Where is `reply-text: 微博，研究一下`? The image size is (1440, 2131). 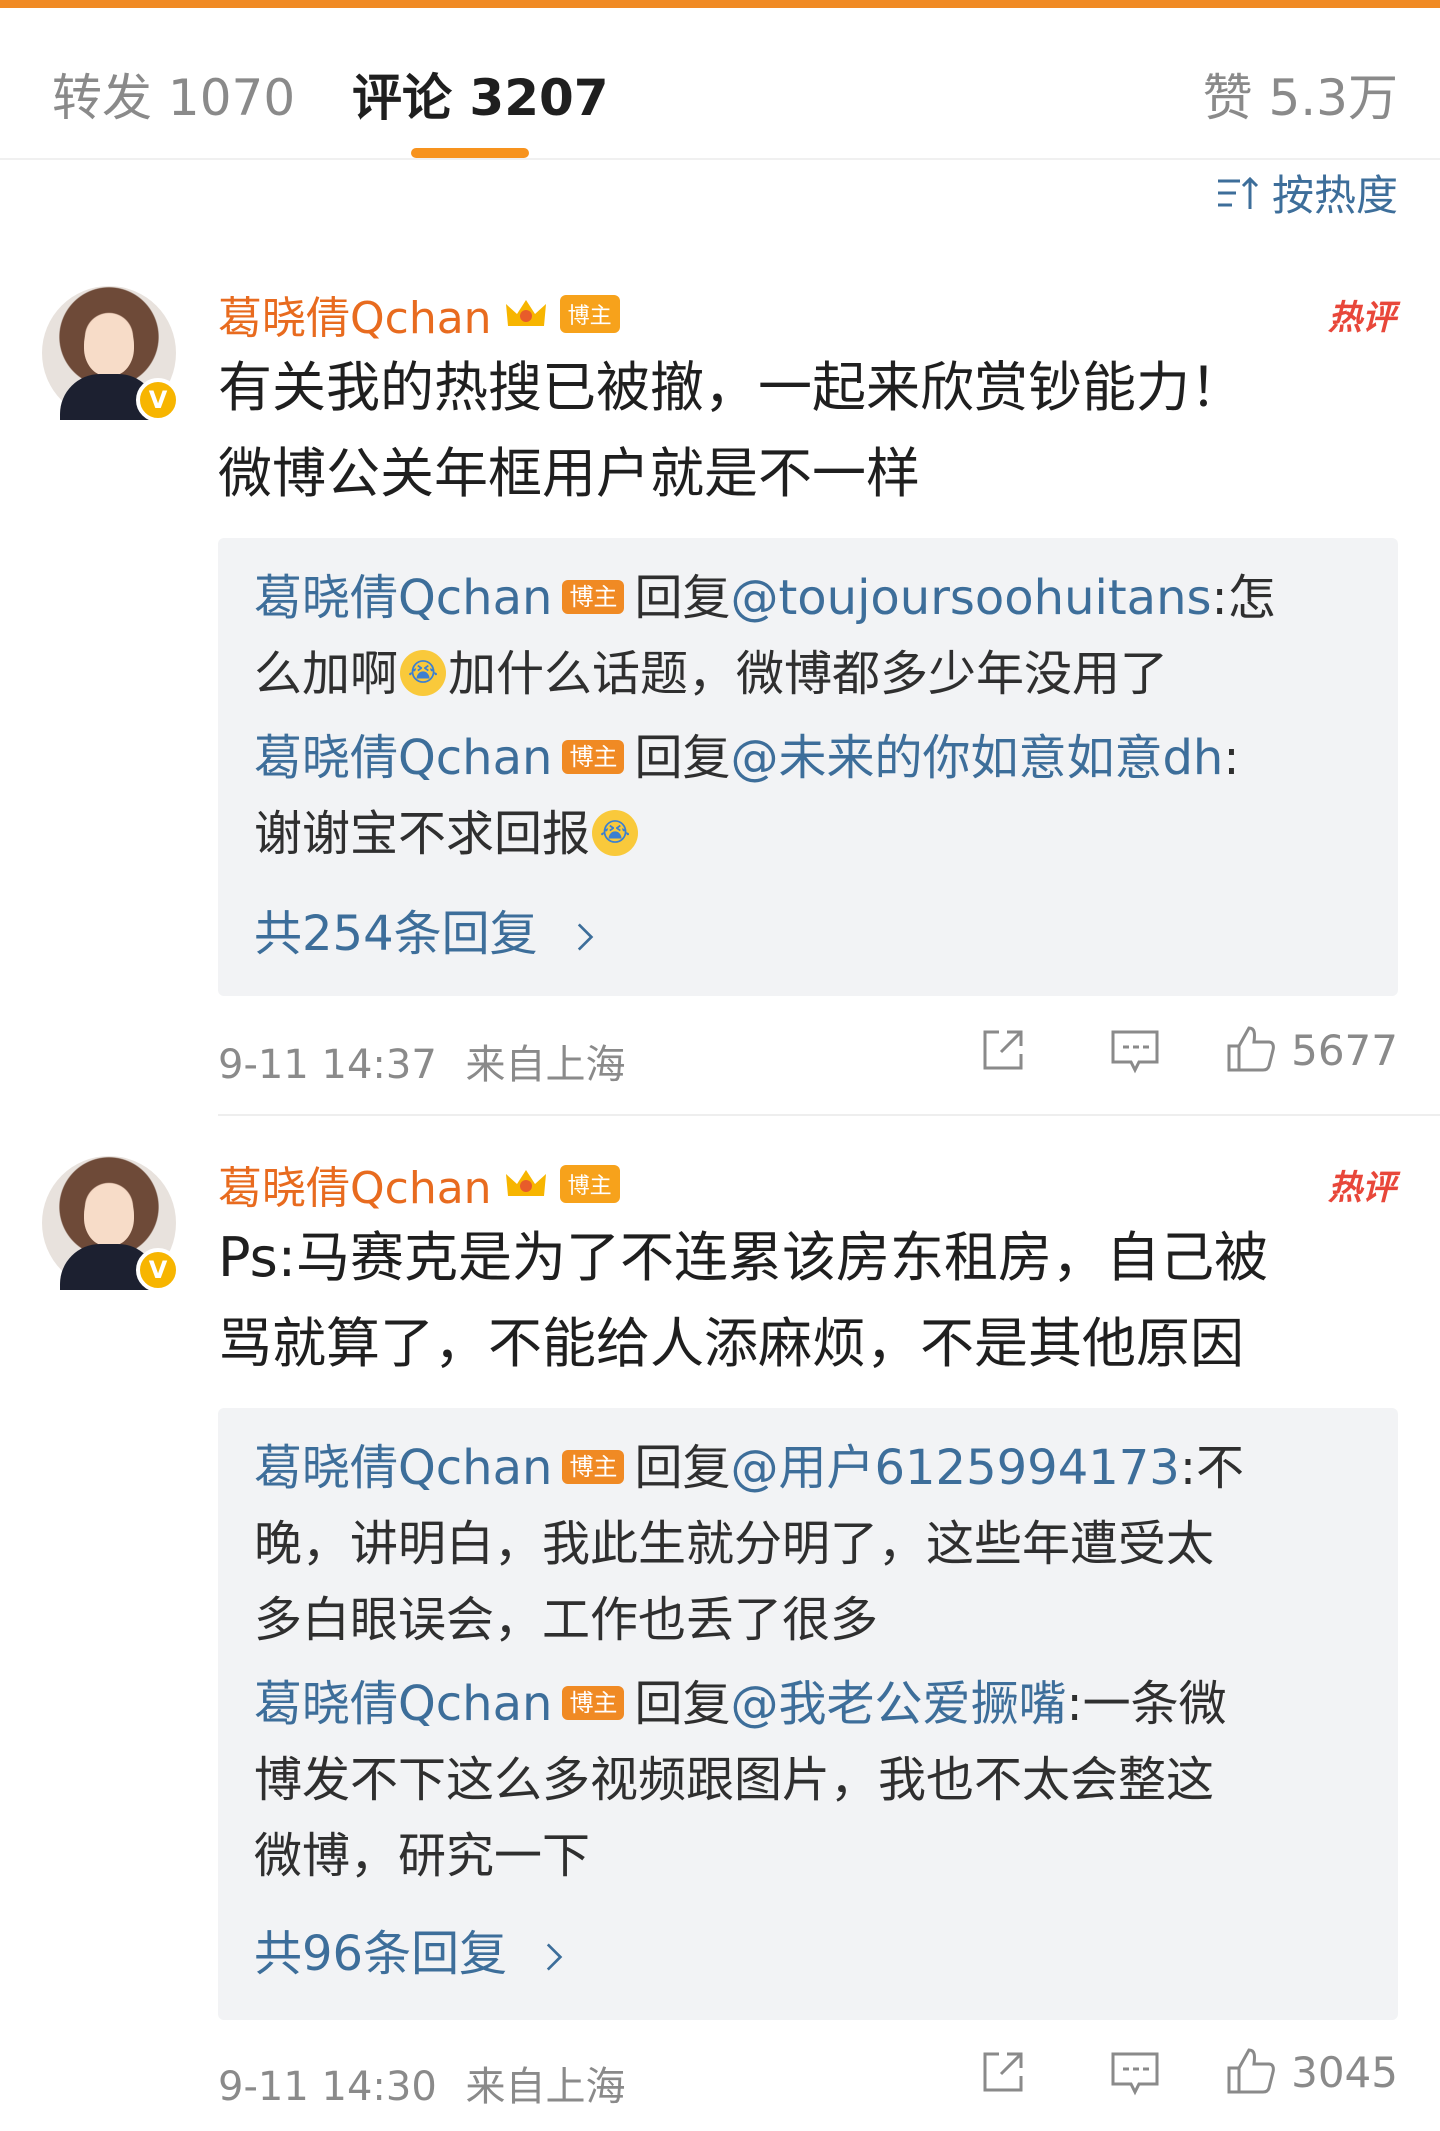
reply-text: 微博，研究一下 is located at coordinates (422, 1856).